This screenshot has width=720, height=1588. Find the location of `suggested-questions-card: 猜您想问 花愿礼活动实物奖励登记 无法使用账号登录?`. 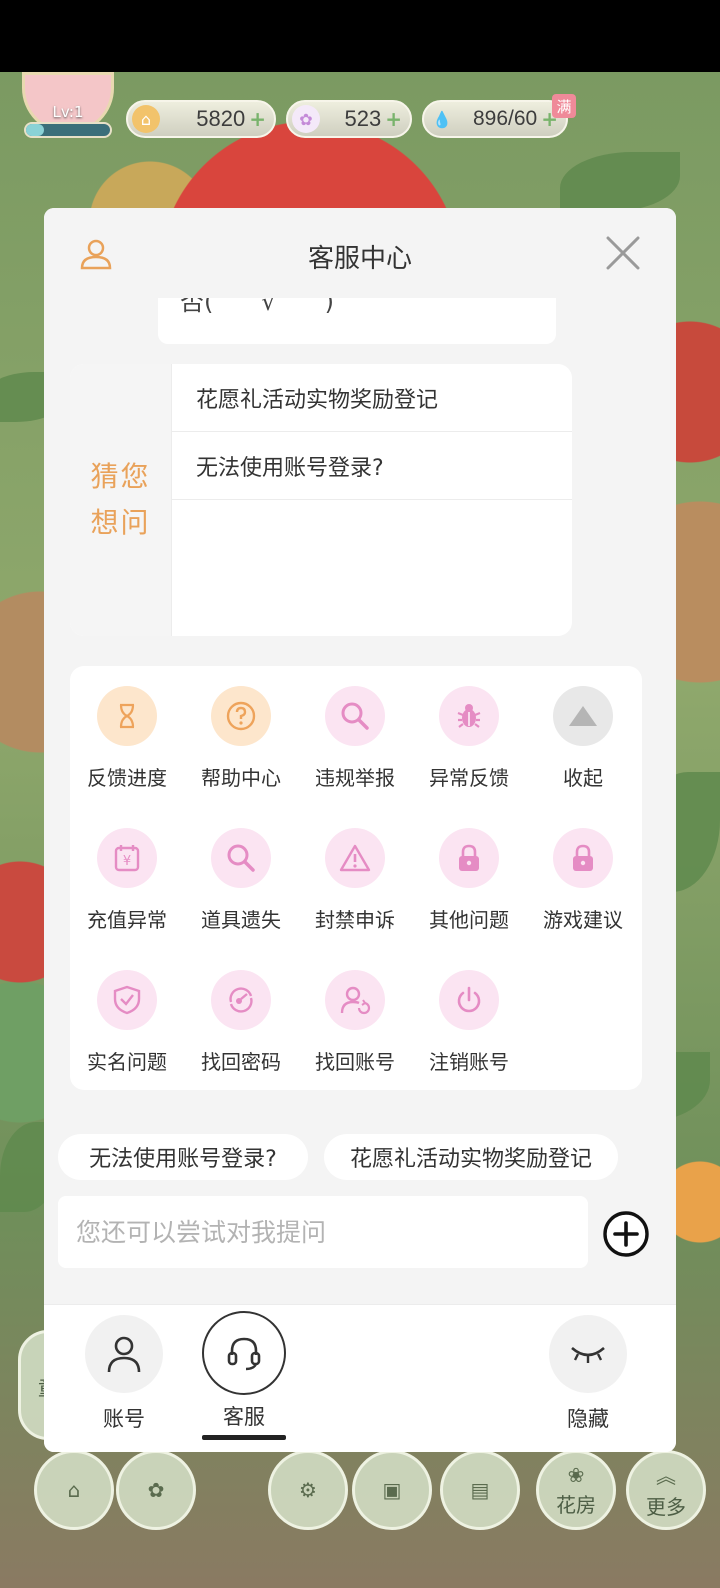

suggested-questions-card: 猜您想问 花愿礼活动实物奖励登记 无法使用账号登录? is located at coordinates (321, 500).